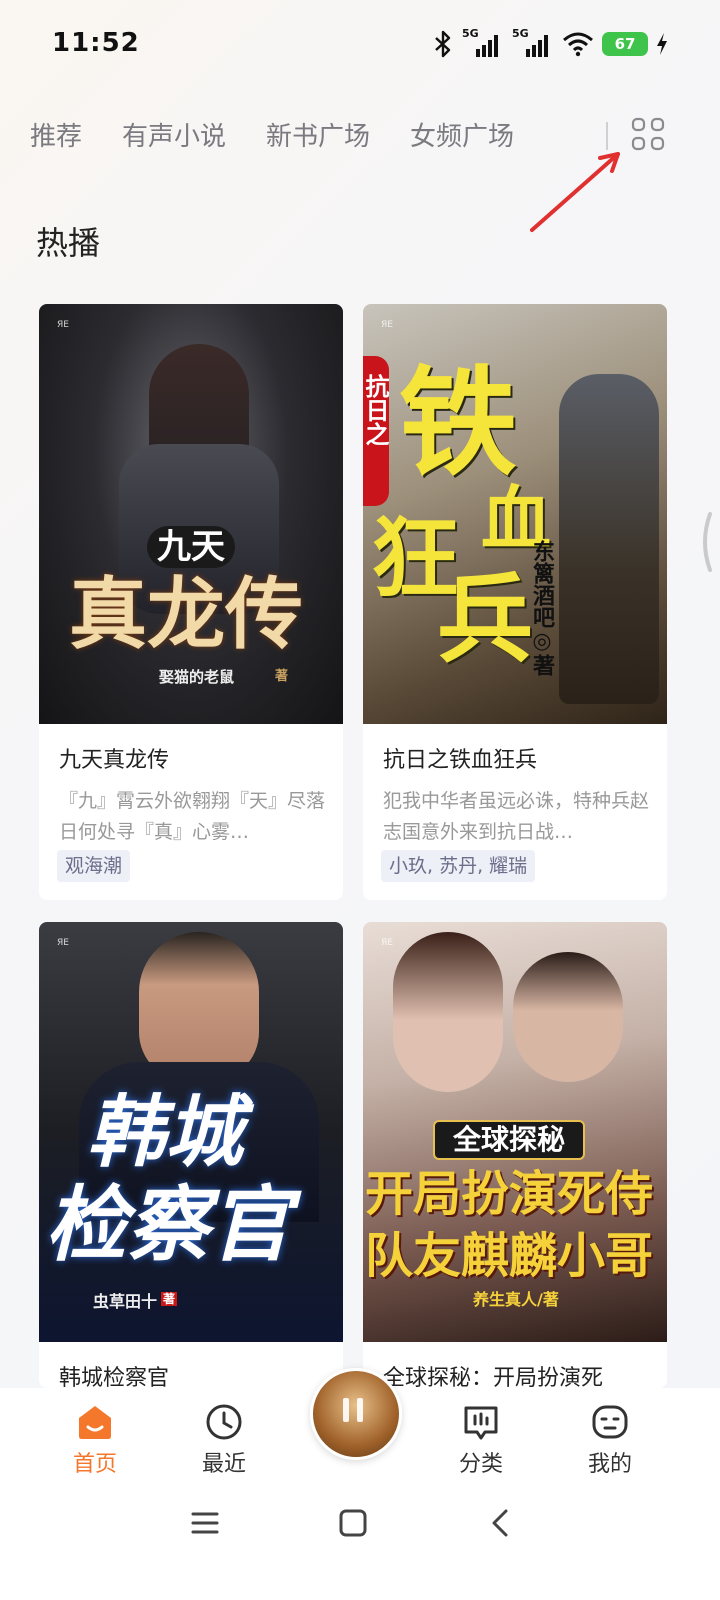 This screenshot has width=720, height=1600. What do you see at coordinates (205, 1523) in the screenshot?
I see `menu-icon` at bounding box center [205, 1523].